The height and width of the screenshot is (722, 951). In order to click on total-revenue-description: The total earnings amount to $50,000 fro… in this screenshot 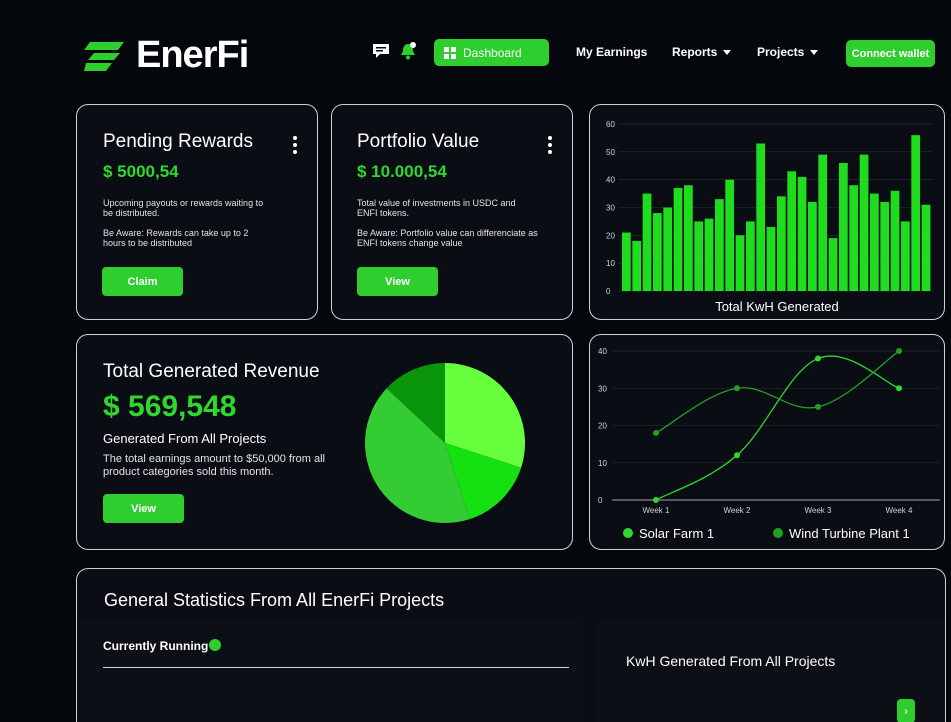, I will do `click(214, 465)`.